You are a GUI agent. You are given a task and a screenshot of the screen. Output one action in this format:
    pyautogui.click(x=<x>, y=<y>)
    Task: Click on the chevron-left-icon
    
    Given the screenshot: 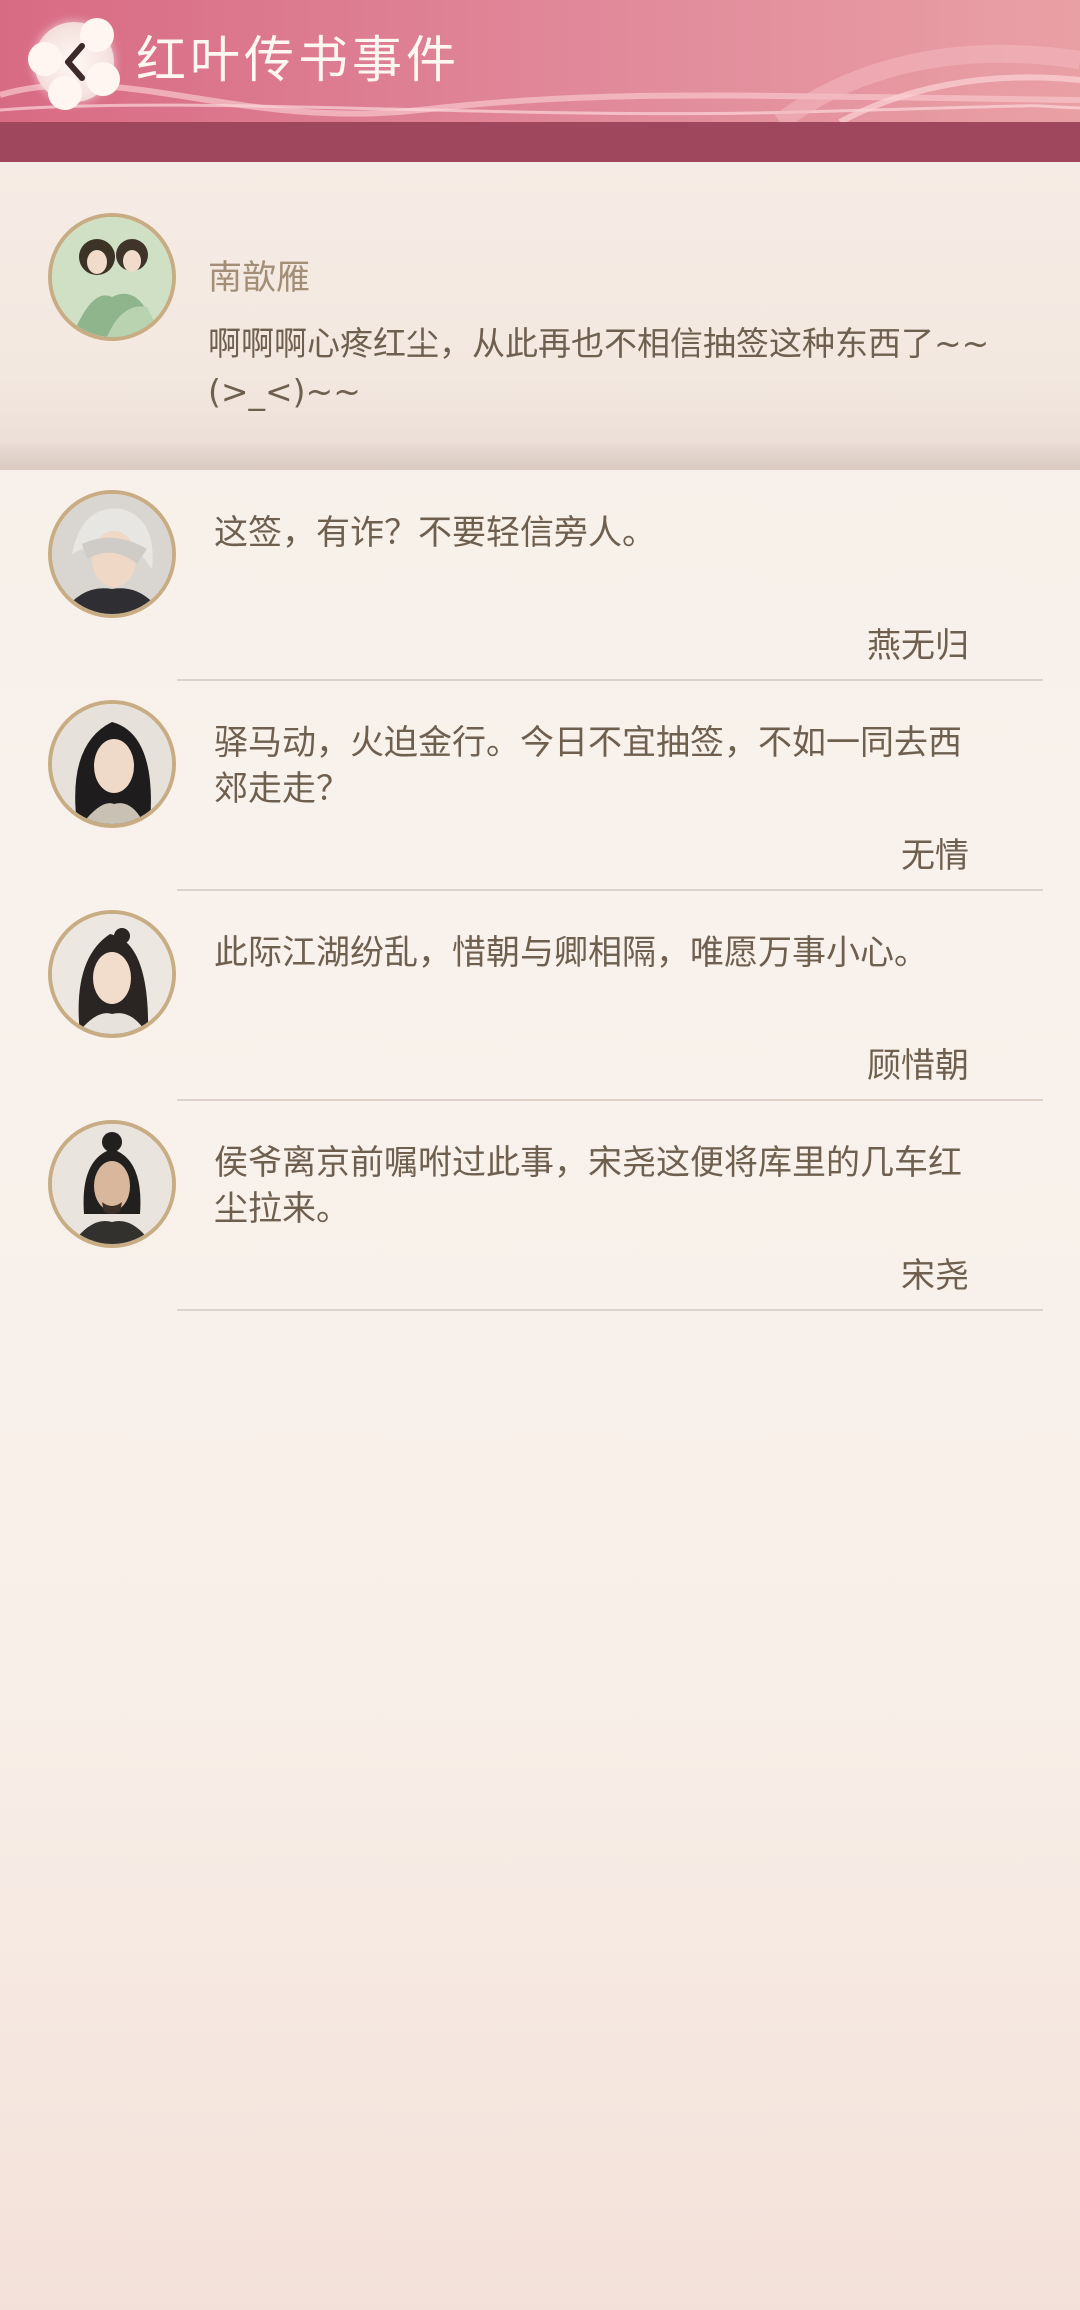 What is the action you would take?
    pyautogui.click(x=75, y=62)
    